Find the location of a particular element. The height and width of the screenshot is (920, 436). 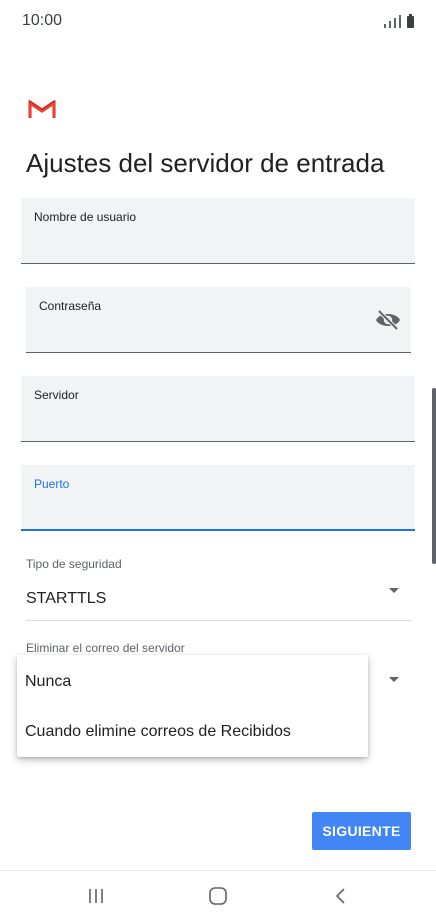

home-button is located at coordinates (218, 896).